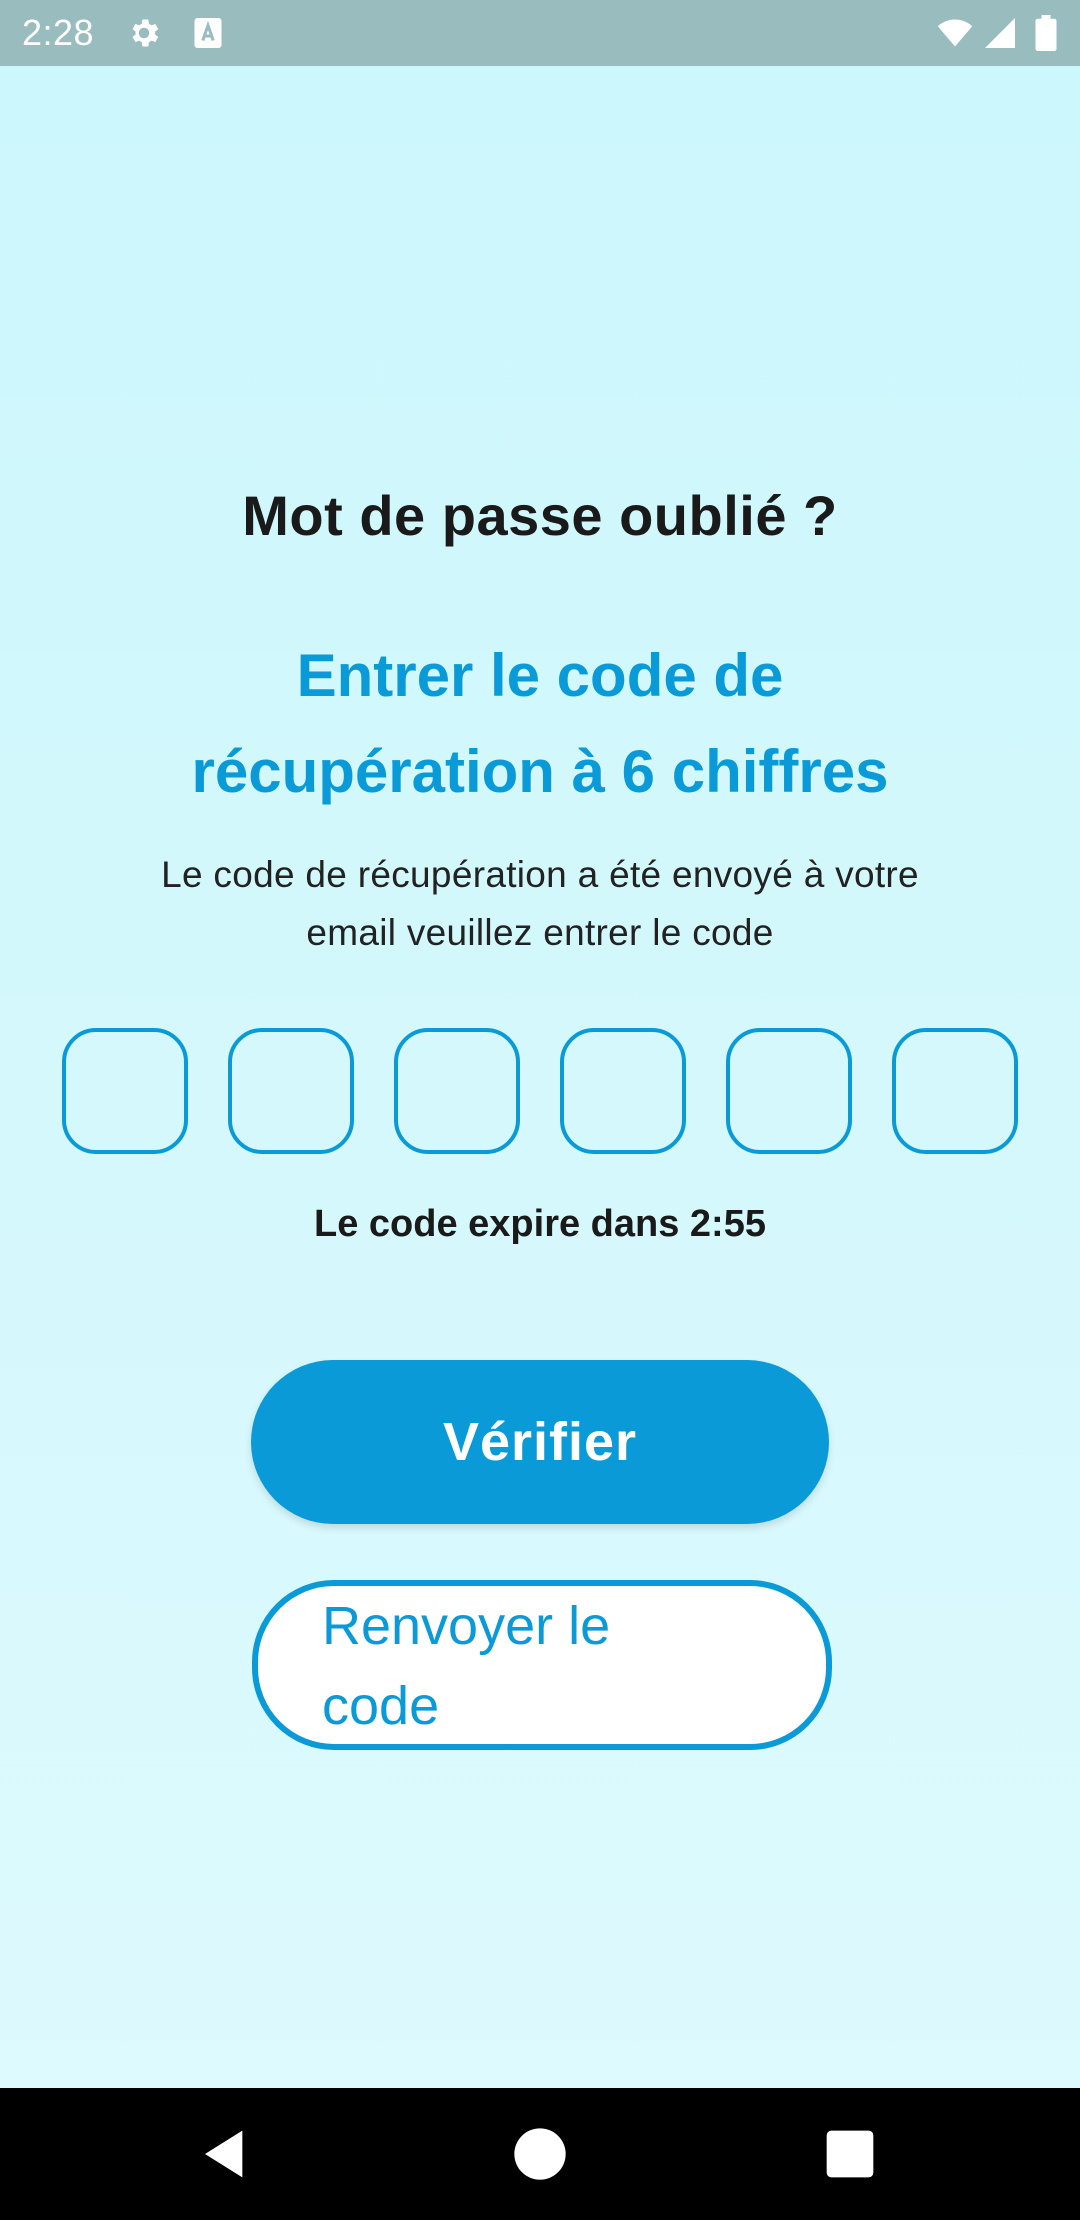 Image resolution: width=1080 pixels, height=2220 pixels. What do you see at coordinates (540, 515) in the screenshot?
I see `page-title: Mot de passe oublié ?` at bounding box center [540, 515].